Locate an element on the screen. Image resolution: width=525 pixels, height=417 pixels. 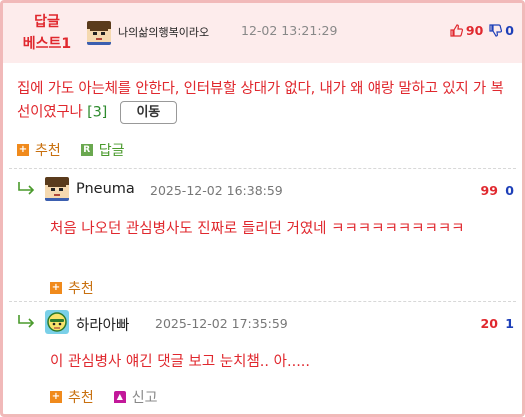
best-reply-badge: 답글 베스트1 is located at coordinates (47, 33).